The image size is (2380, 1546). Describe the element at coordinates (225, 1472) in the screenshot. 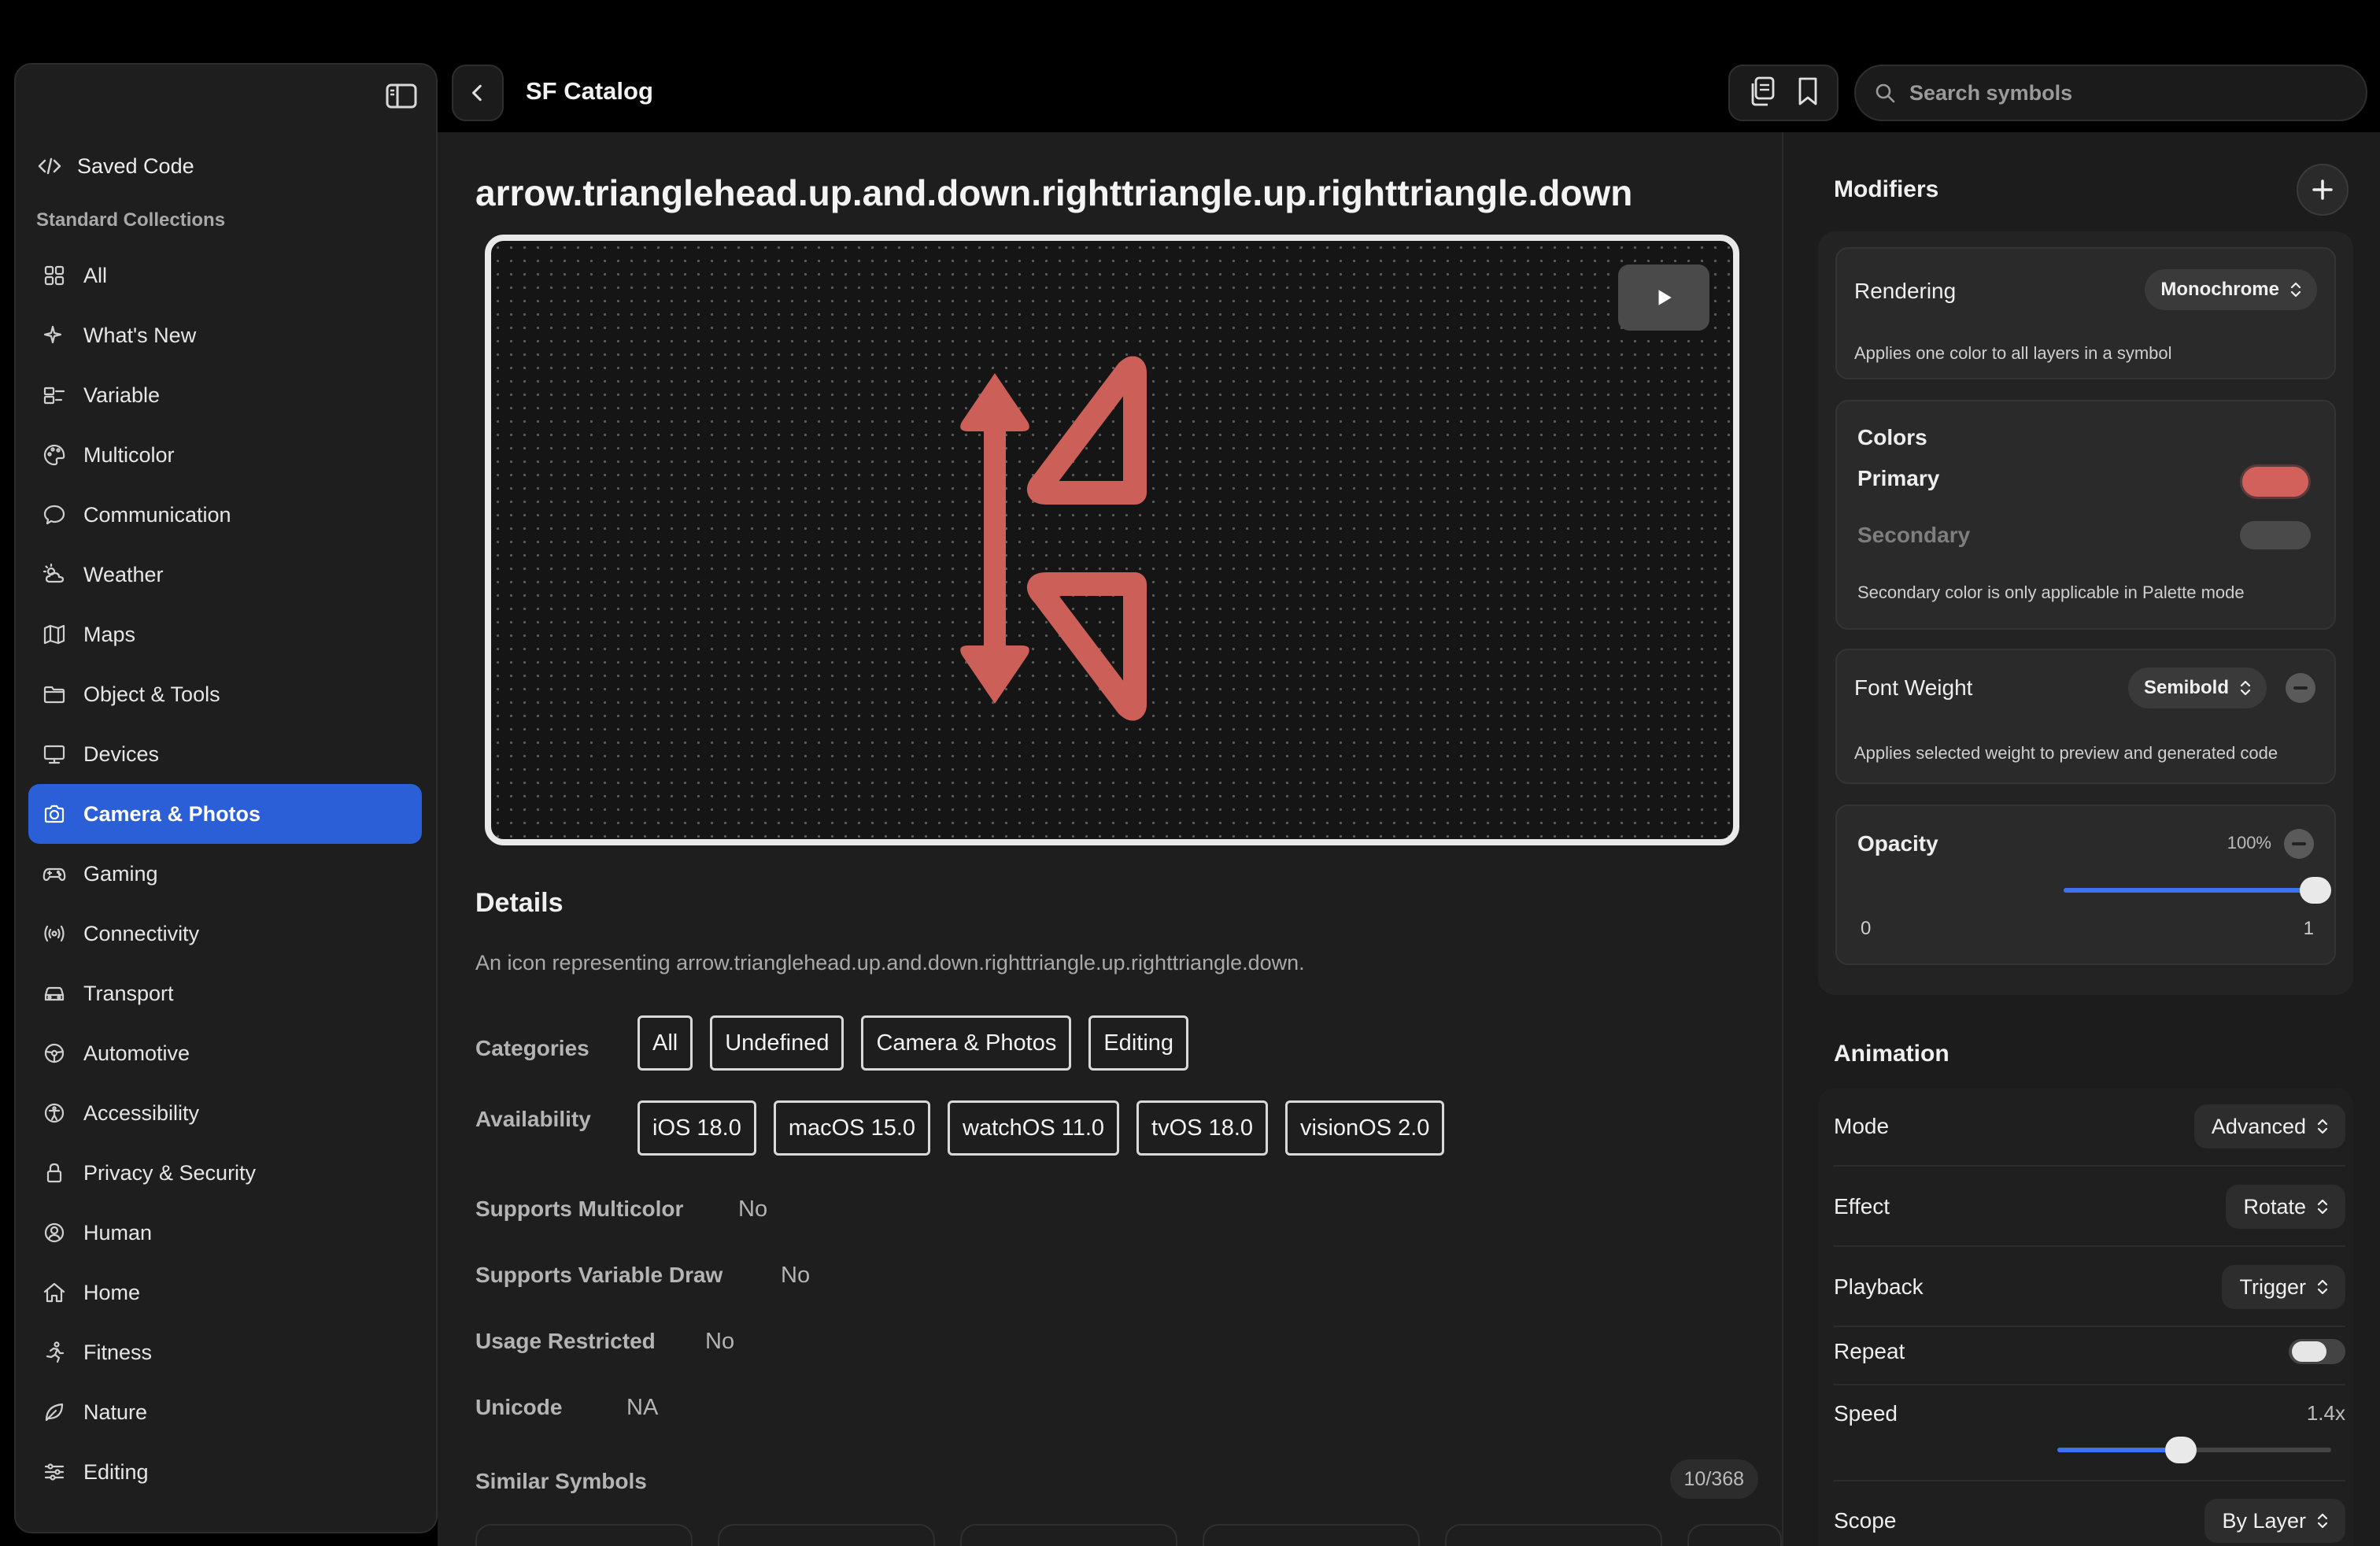

I see `sidebar-item-editing: Editing` at that location.